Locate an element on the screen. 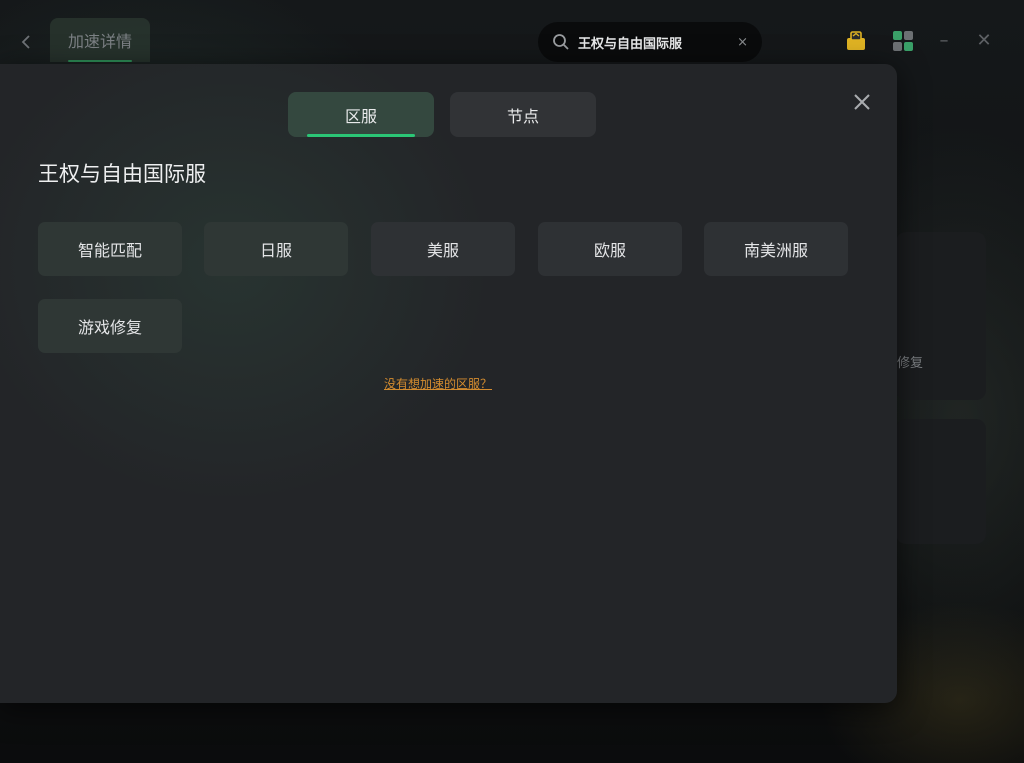 This screenshot has height=763, width=1024. server-label: 日服 is located at coordinates (275, 250).